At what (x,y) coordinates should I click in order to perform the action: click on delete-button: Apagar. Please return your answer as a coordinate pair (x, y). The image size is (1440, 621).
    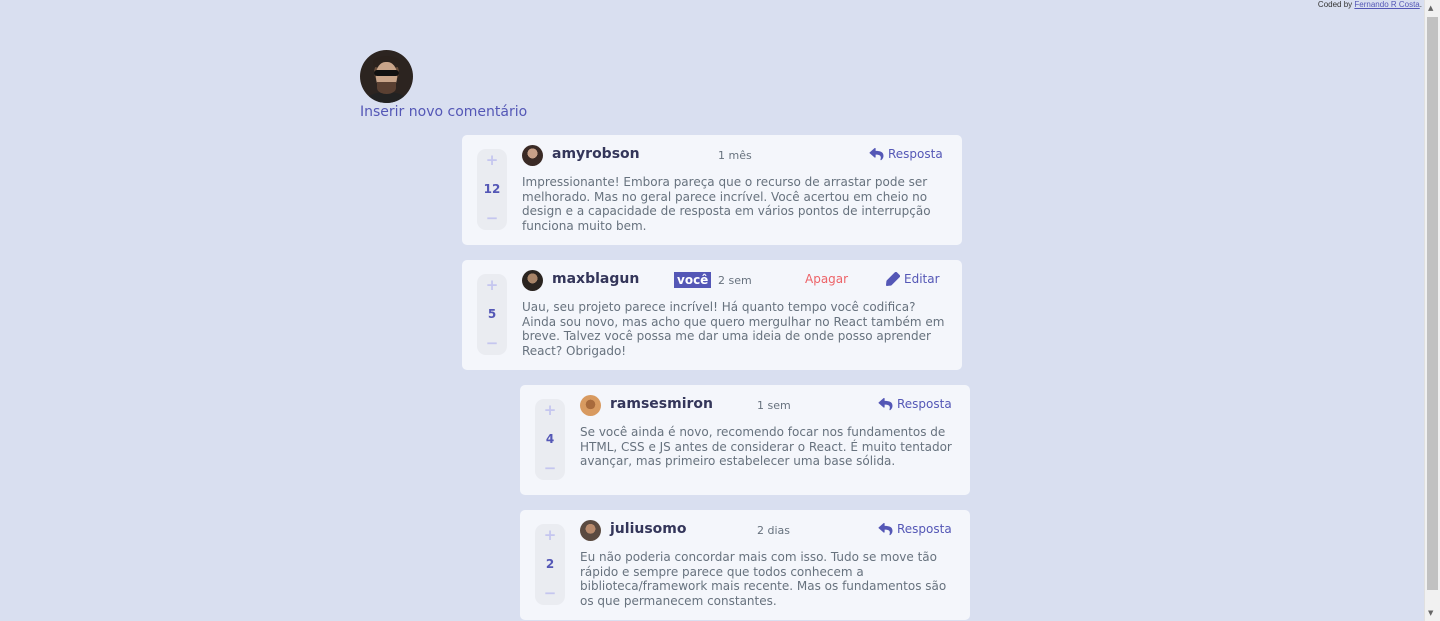
    Looking at the image, I should click on (826, 279).